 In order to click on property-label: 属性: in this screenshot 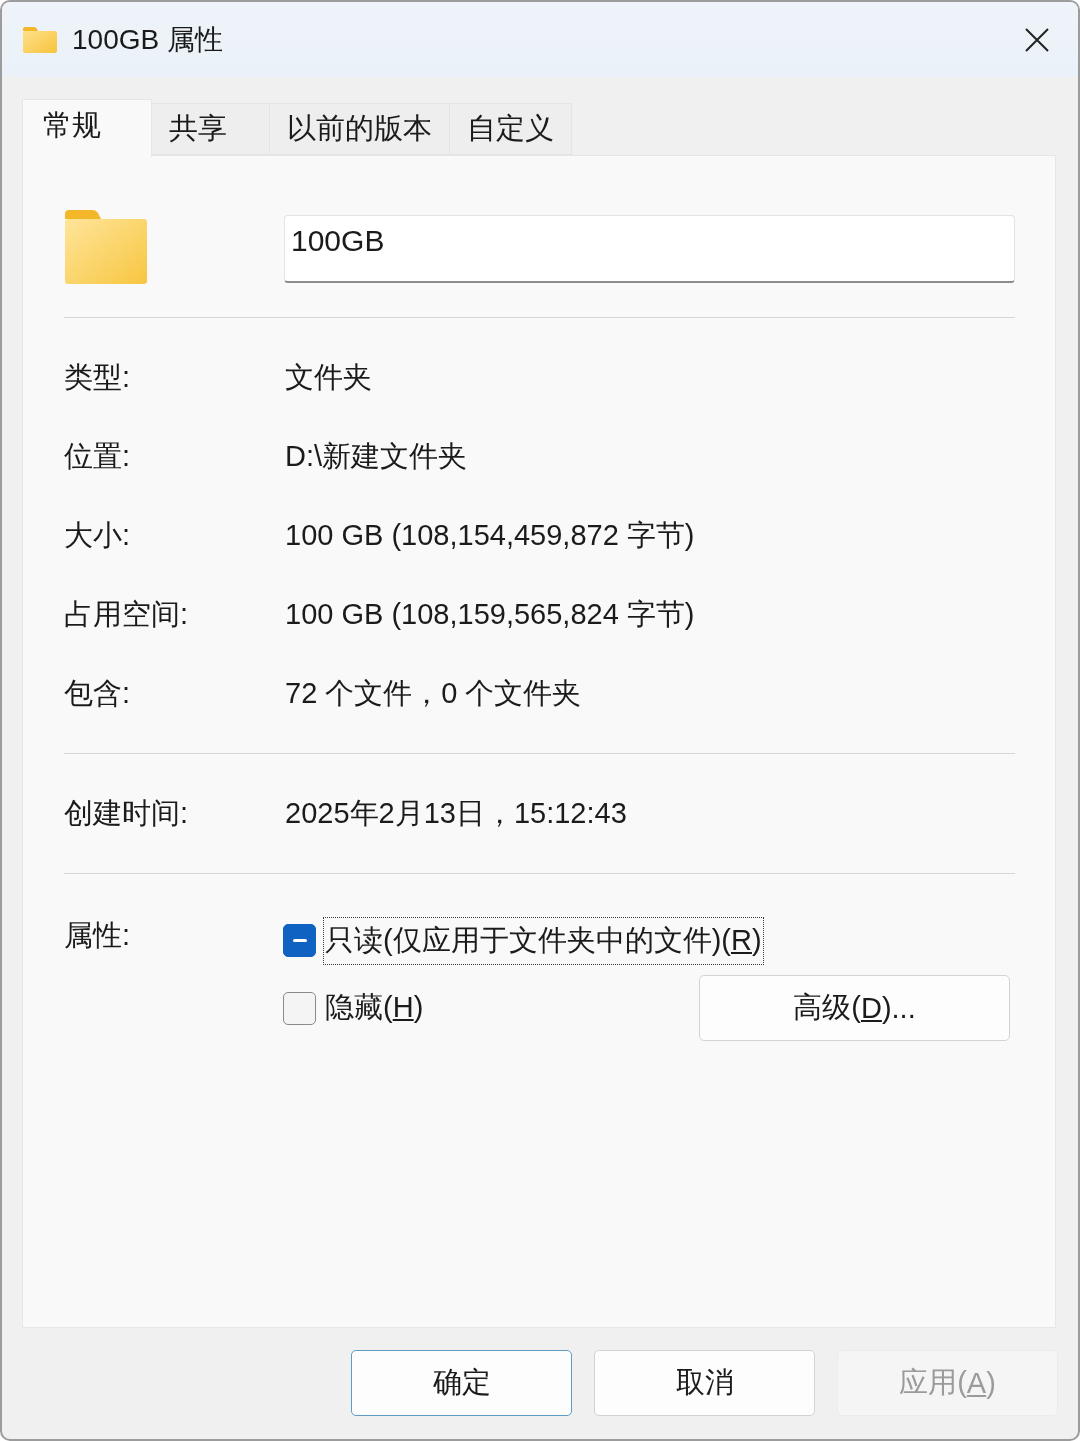, I will do `click(98, 936)`.